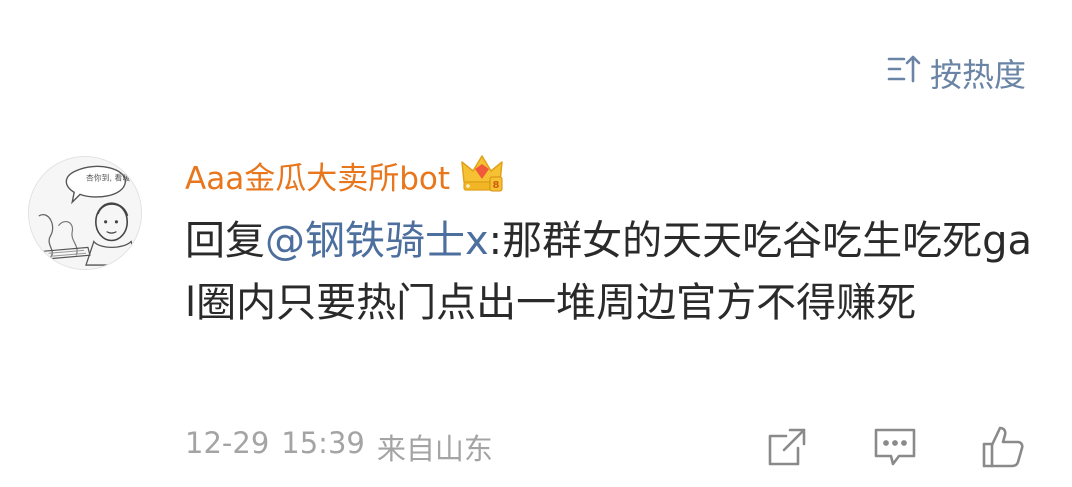 Image resolution: width=1072 pixels, height=487 pixels. Describe the element at coordinates (610, 175) in the screenshot. I see `comment-header: Aaa金瓜大卖所bot 8` at that location.